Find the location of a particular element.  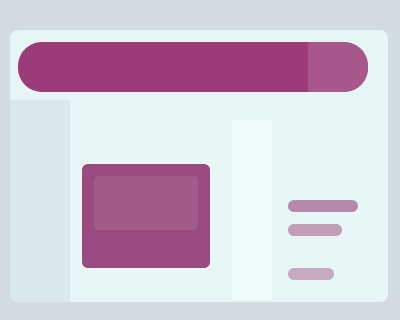

media-card is located at coordinates (146, 216).